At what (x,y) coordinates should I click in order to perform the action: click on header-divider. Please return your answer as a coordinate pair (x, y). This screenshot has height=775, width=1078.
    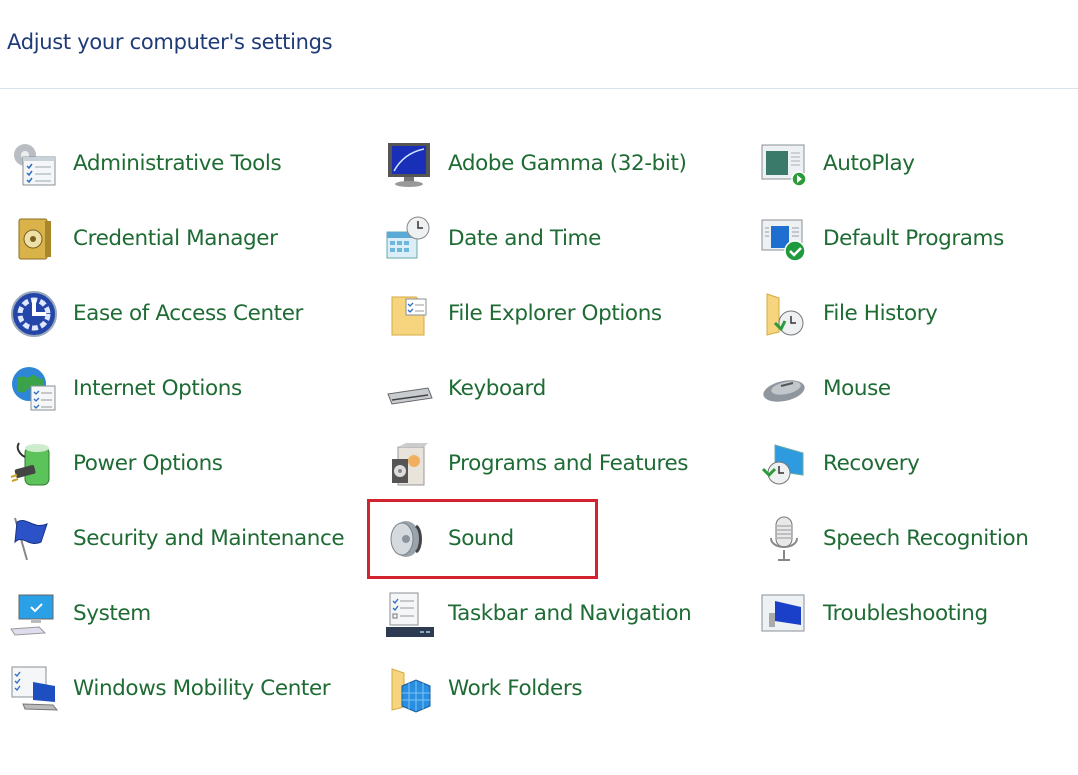
    Looking at the image, I should click on (539, 88).